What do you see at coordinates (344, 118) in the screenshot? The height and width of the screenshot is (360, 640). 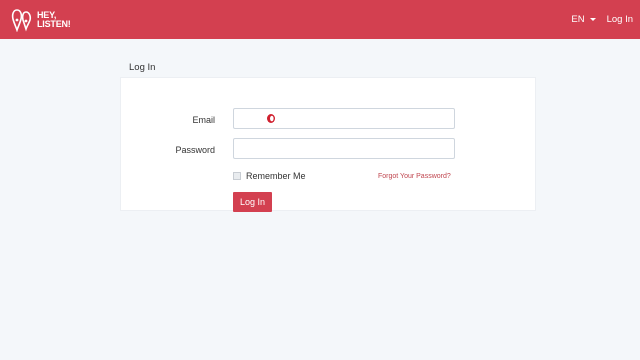 I see `email-field` at bounding box center [344, 118].